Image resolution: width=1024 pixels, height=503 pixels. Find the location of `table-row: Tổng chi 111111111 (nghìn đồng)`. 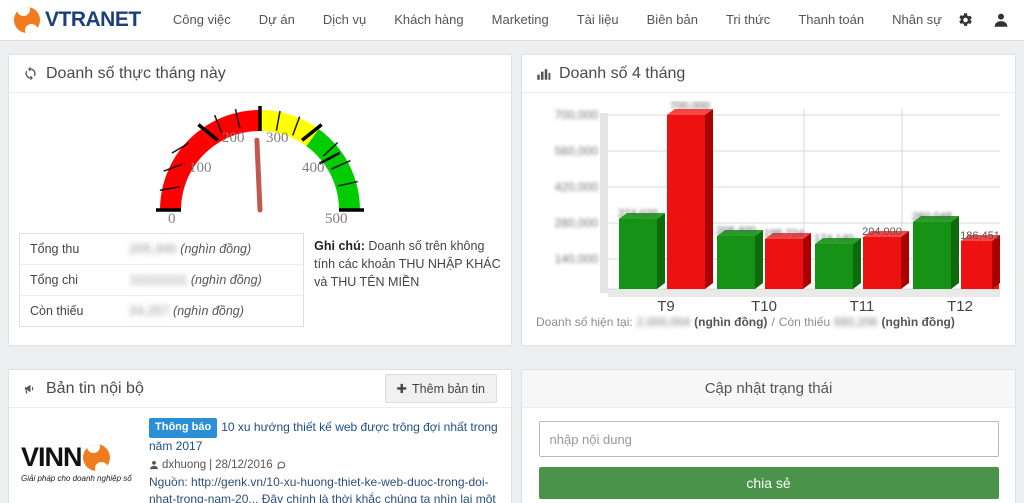

table-row: Tổng chi 111111111 (nghìn đồng) is located at coordinates (161, 280).